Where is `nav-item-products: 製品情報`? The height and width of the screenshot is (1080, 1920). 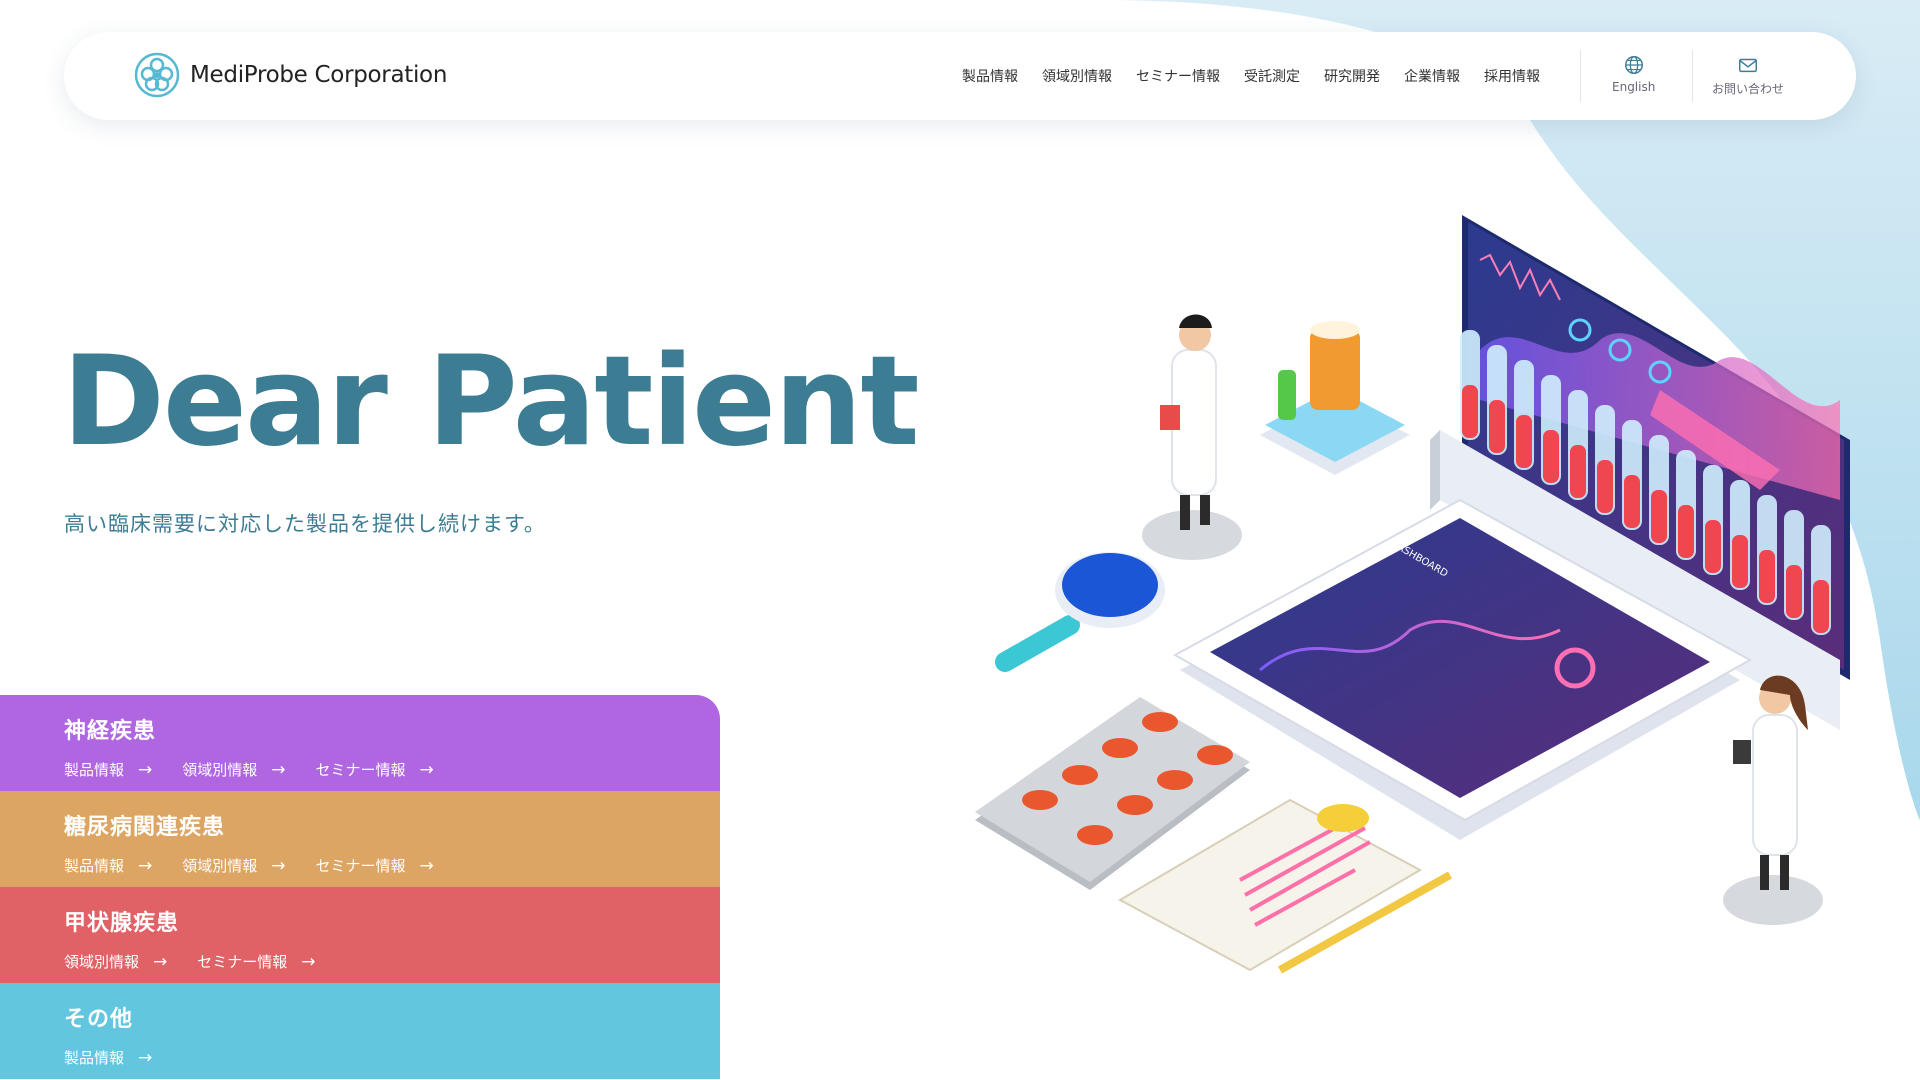 nav-item-products: 製品情報 is located at coordinates (990, 76).